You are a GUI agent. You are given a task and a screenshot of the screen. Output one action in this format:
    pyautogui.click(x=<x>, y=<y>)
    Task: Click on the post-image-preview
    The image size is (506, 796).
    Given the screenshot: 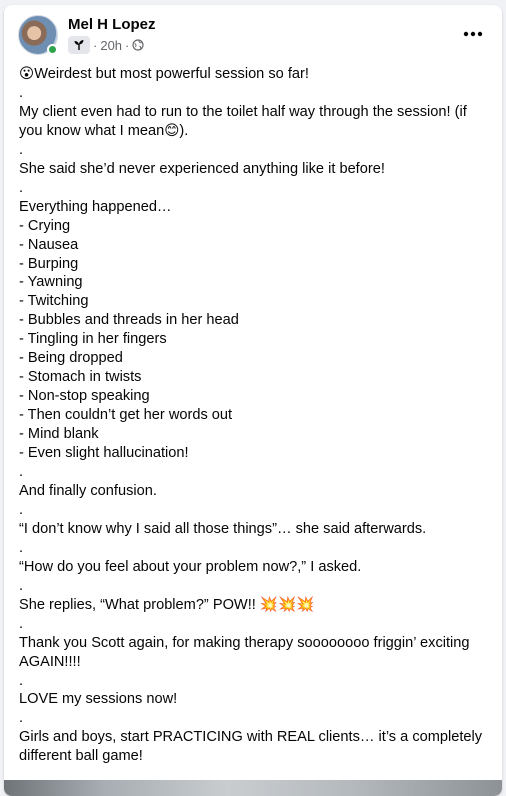 What is the action you would take?
    pyautogui.click(x=253, y=788)
    